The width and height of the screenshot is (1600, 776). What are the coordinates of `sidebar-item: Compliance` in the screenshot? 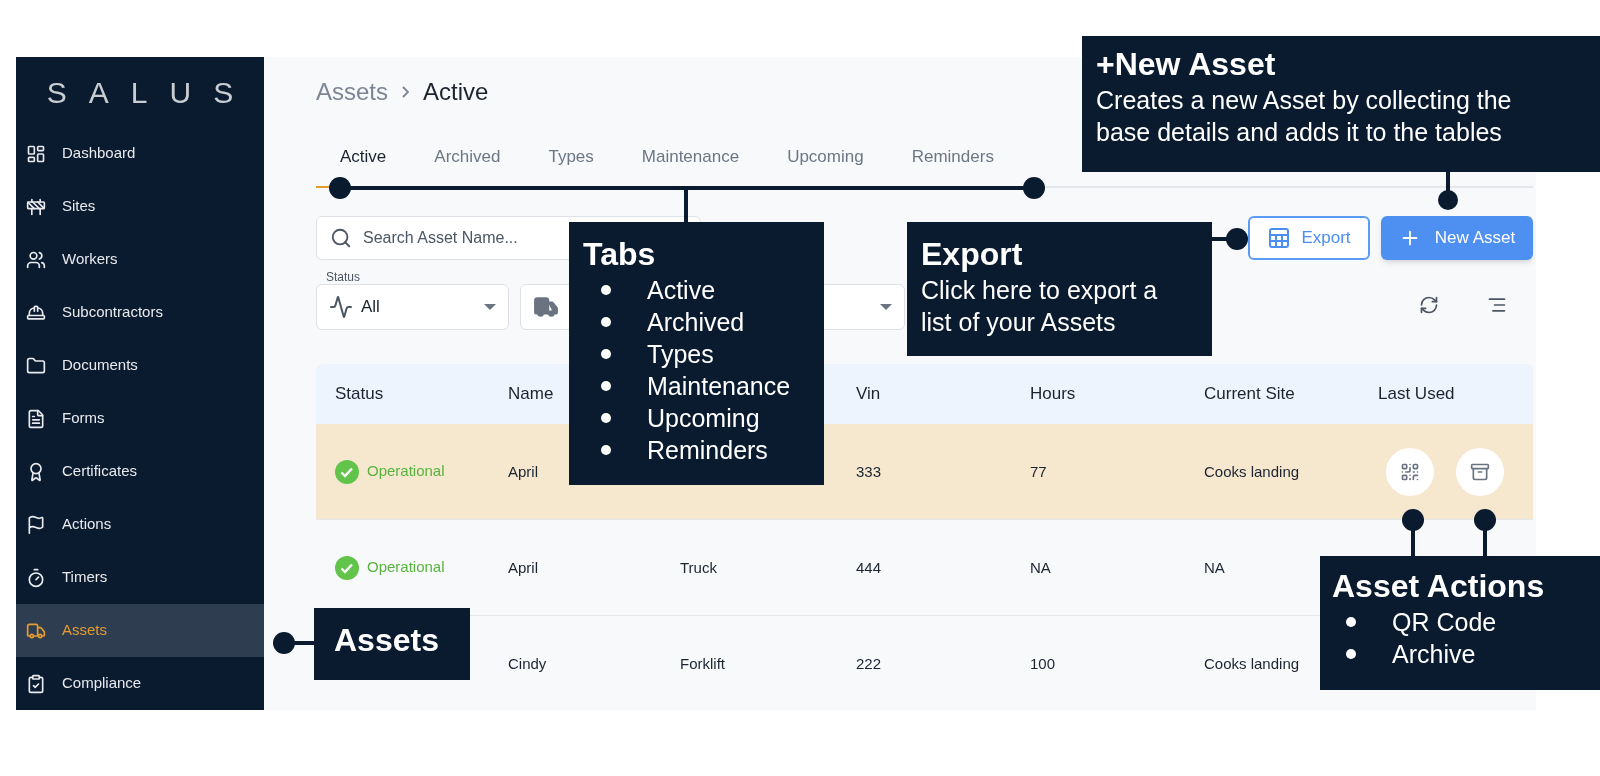 It's located at (140, 683).